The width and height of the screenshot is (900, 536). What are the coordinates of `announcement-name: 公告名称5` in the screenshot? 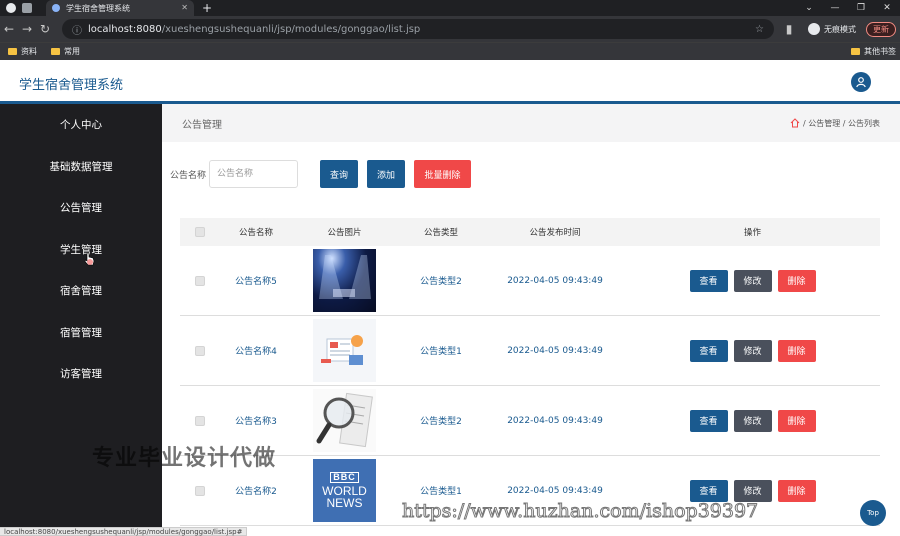 It's located at (256, 280).